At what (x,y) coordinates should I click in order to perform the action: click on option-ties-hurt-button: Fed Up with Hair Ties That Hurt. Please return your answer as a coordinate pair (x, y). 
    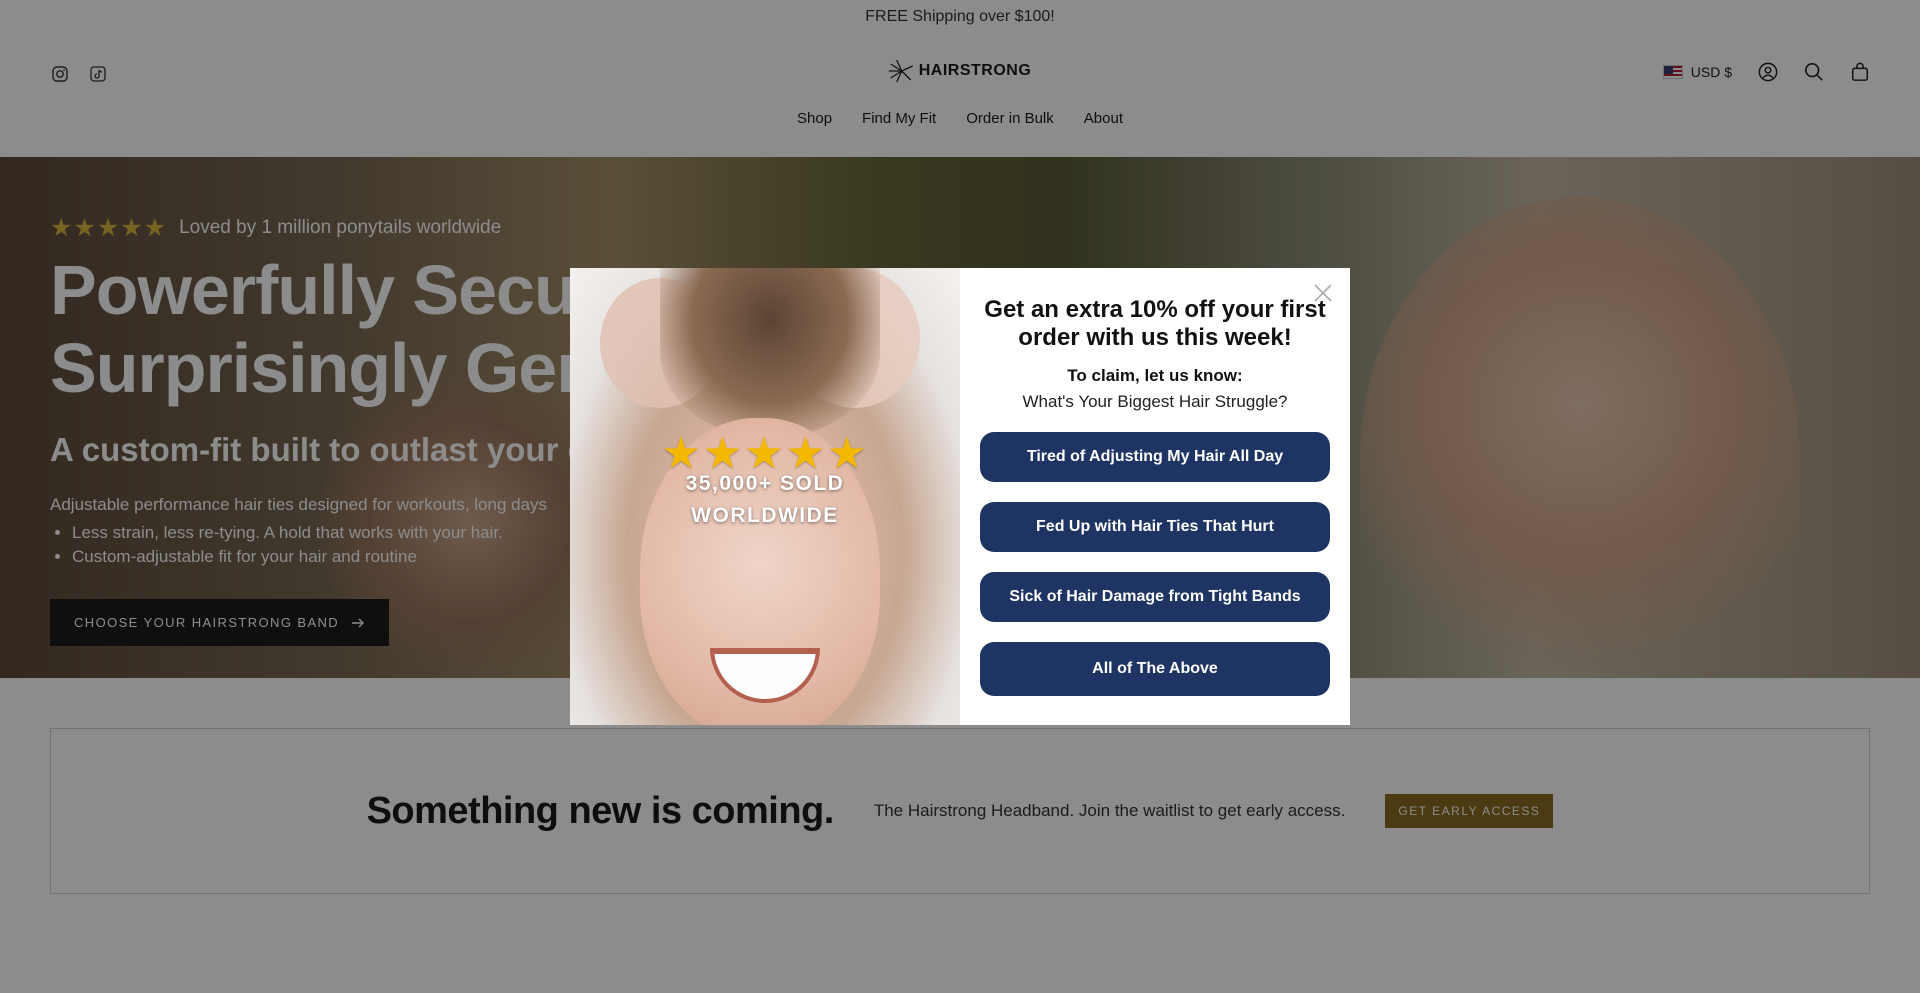
    Looking at the image, I should click on (1155, 527).